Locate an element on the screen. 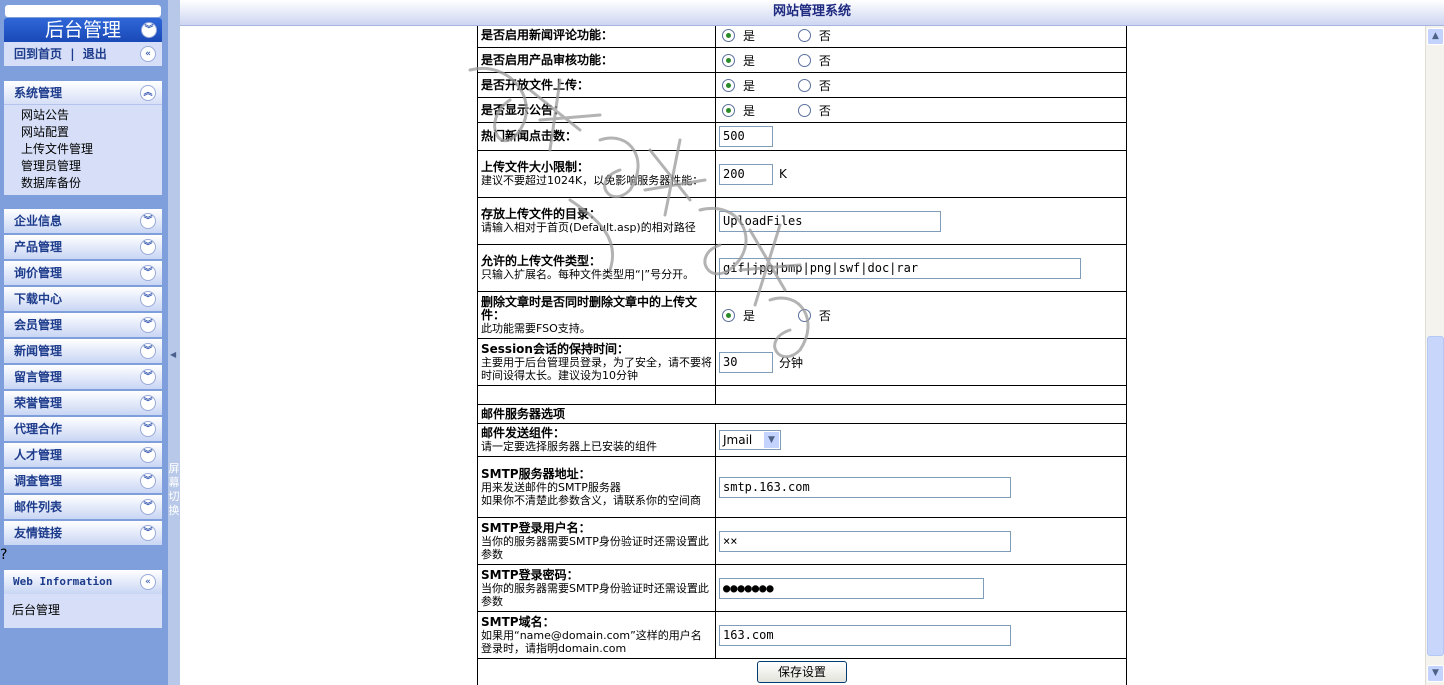 Image resolution: width=1444 pixels, height=685 pixels. save-button: 保存设置 is located at coordinates (801, 672).